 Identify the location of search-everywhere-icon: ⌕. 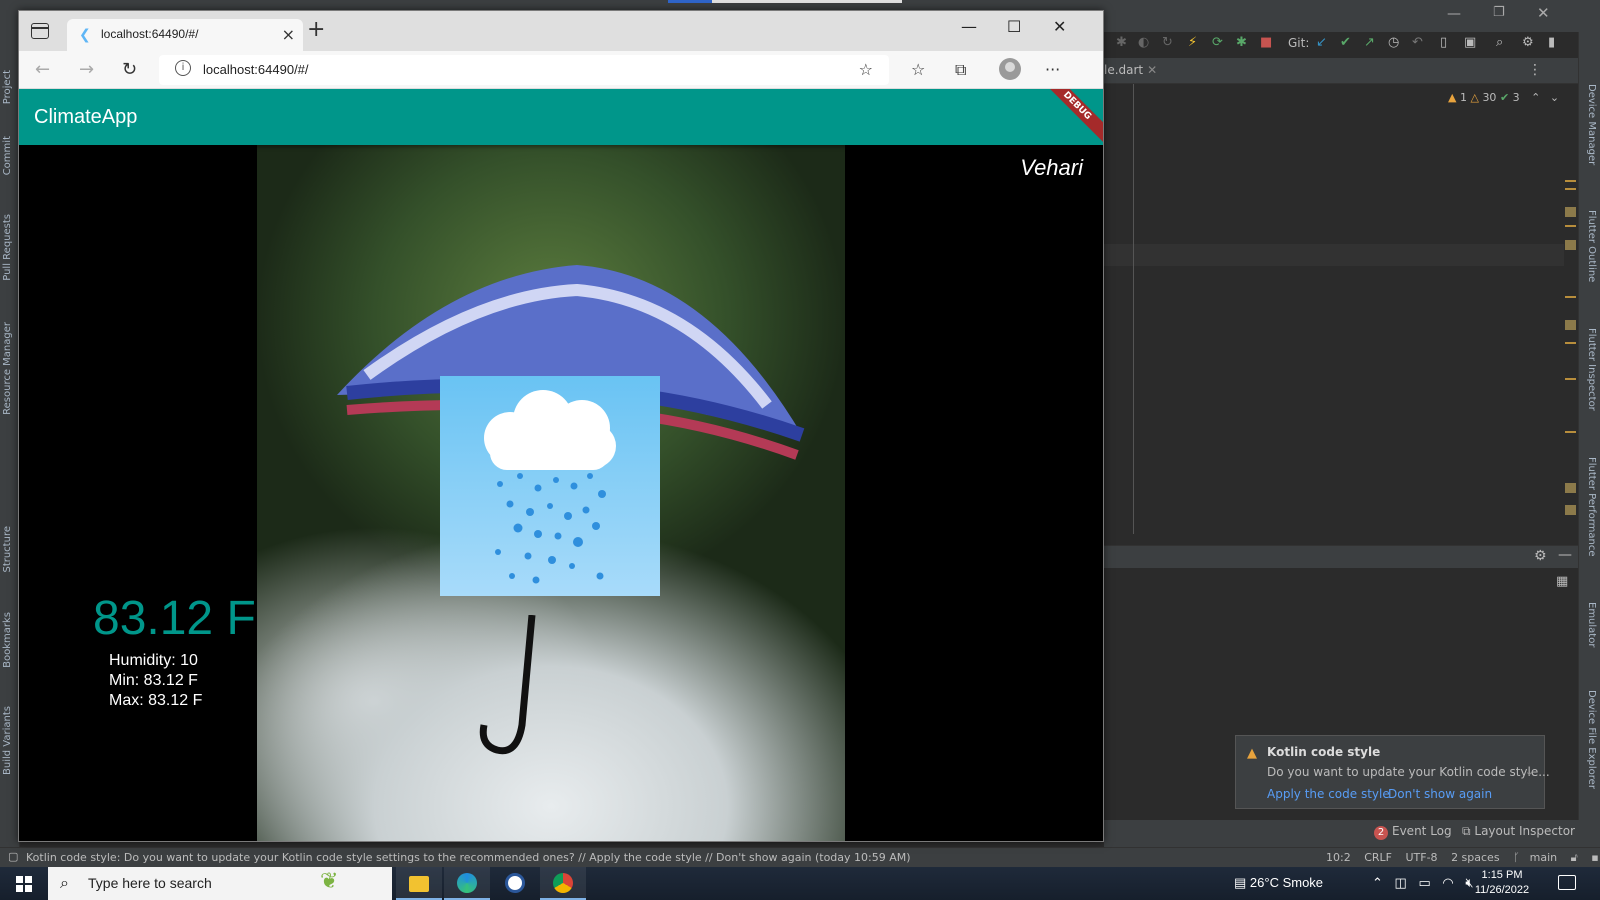
(1499, 43).